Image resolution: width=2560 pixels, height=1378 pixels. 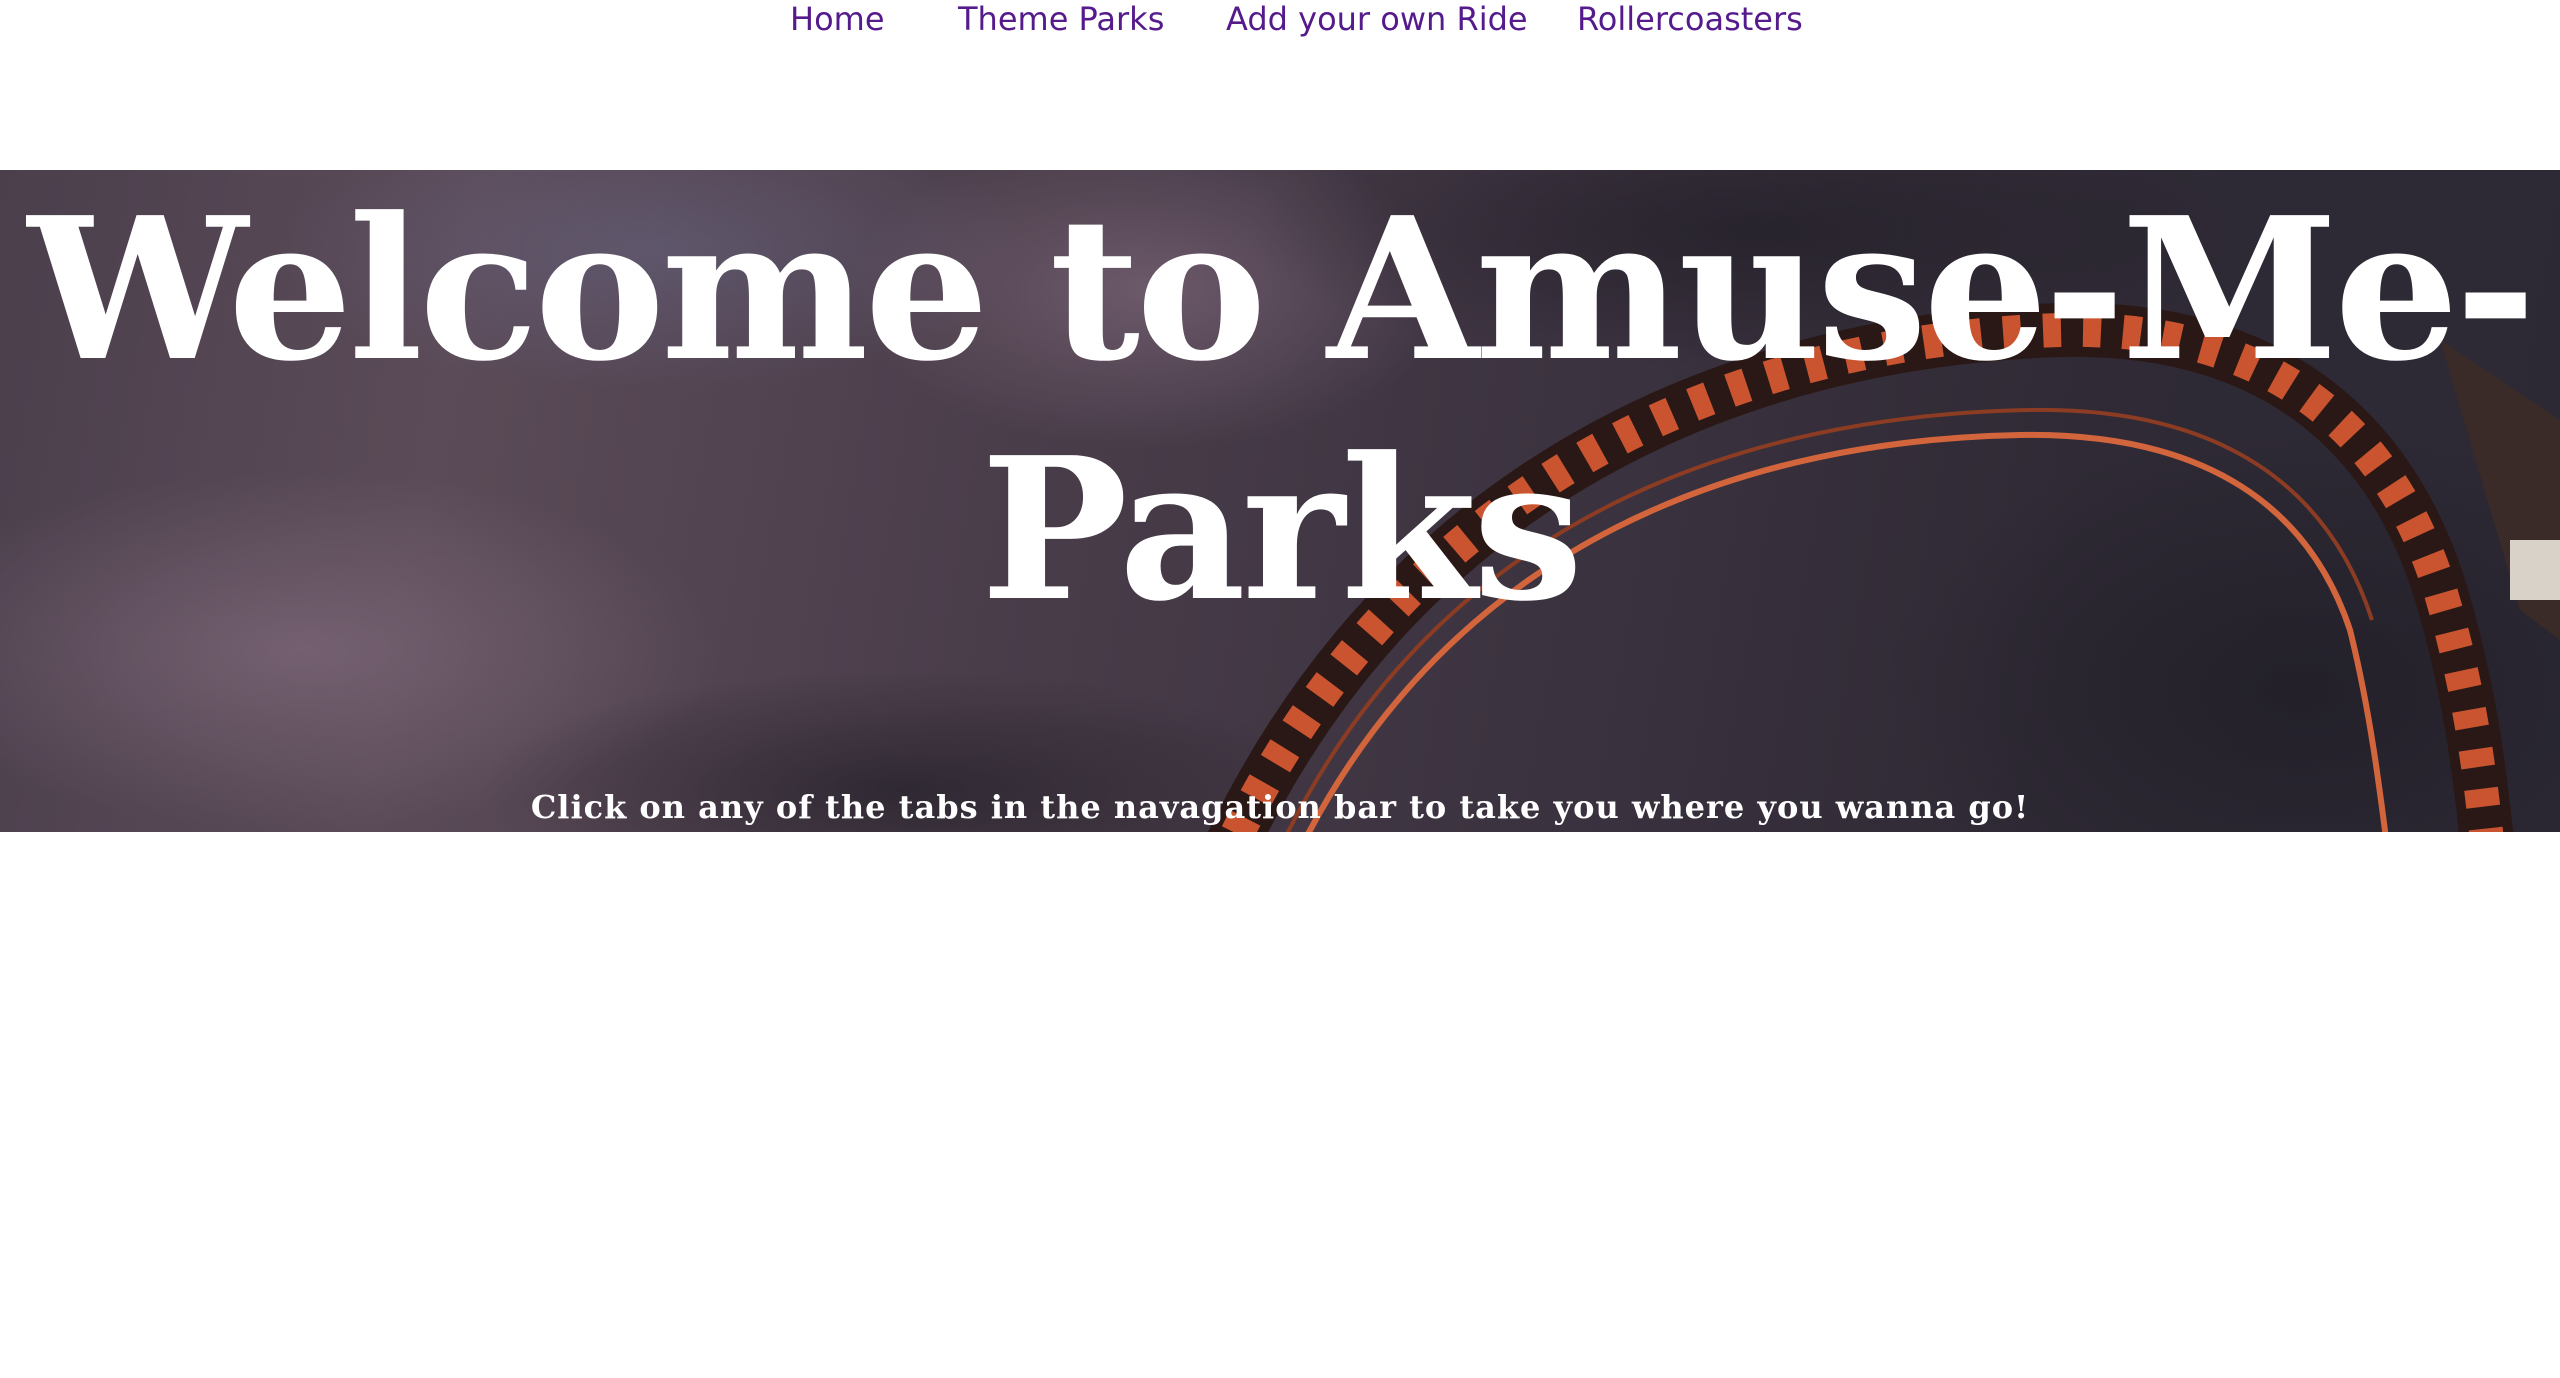 I want to click on nav-link-theme-parks: Theme Parks, so click(x=1061, y=19).